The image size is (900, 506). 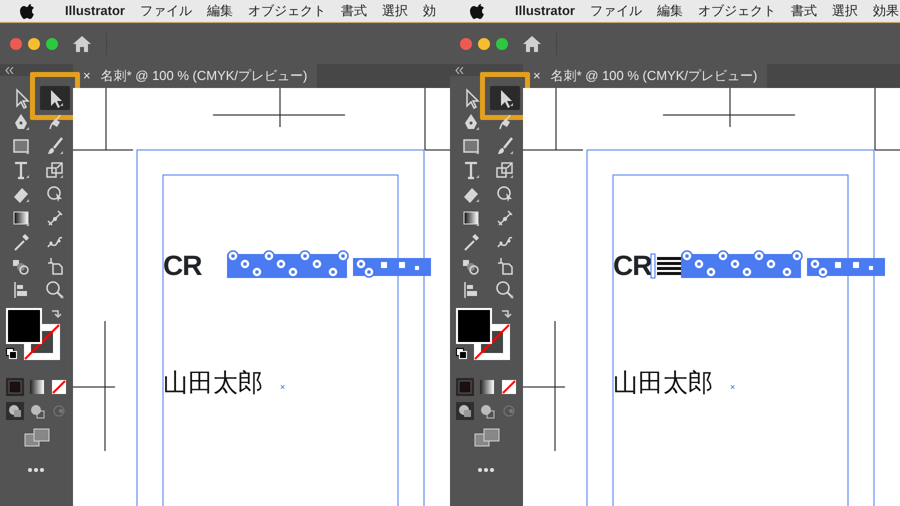 I want to click on menu-item: 効果, so click(x=885, y=11).